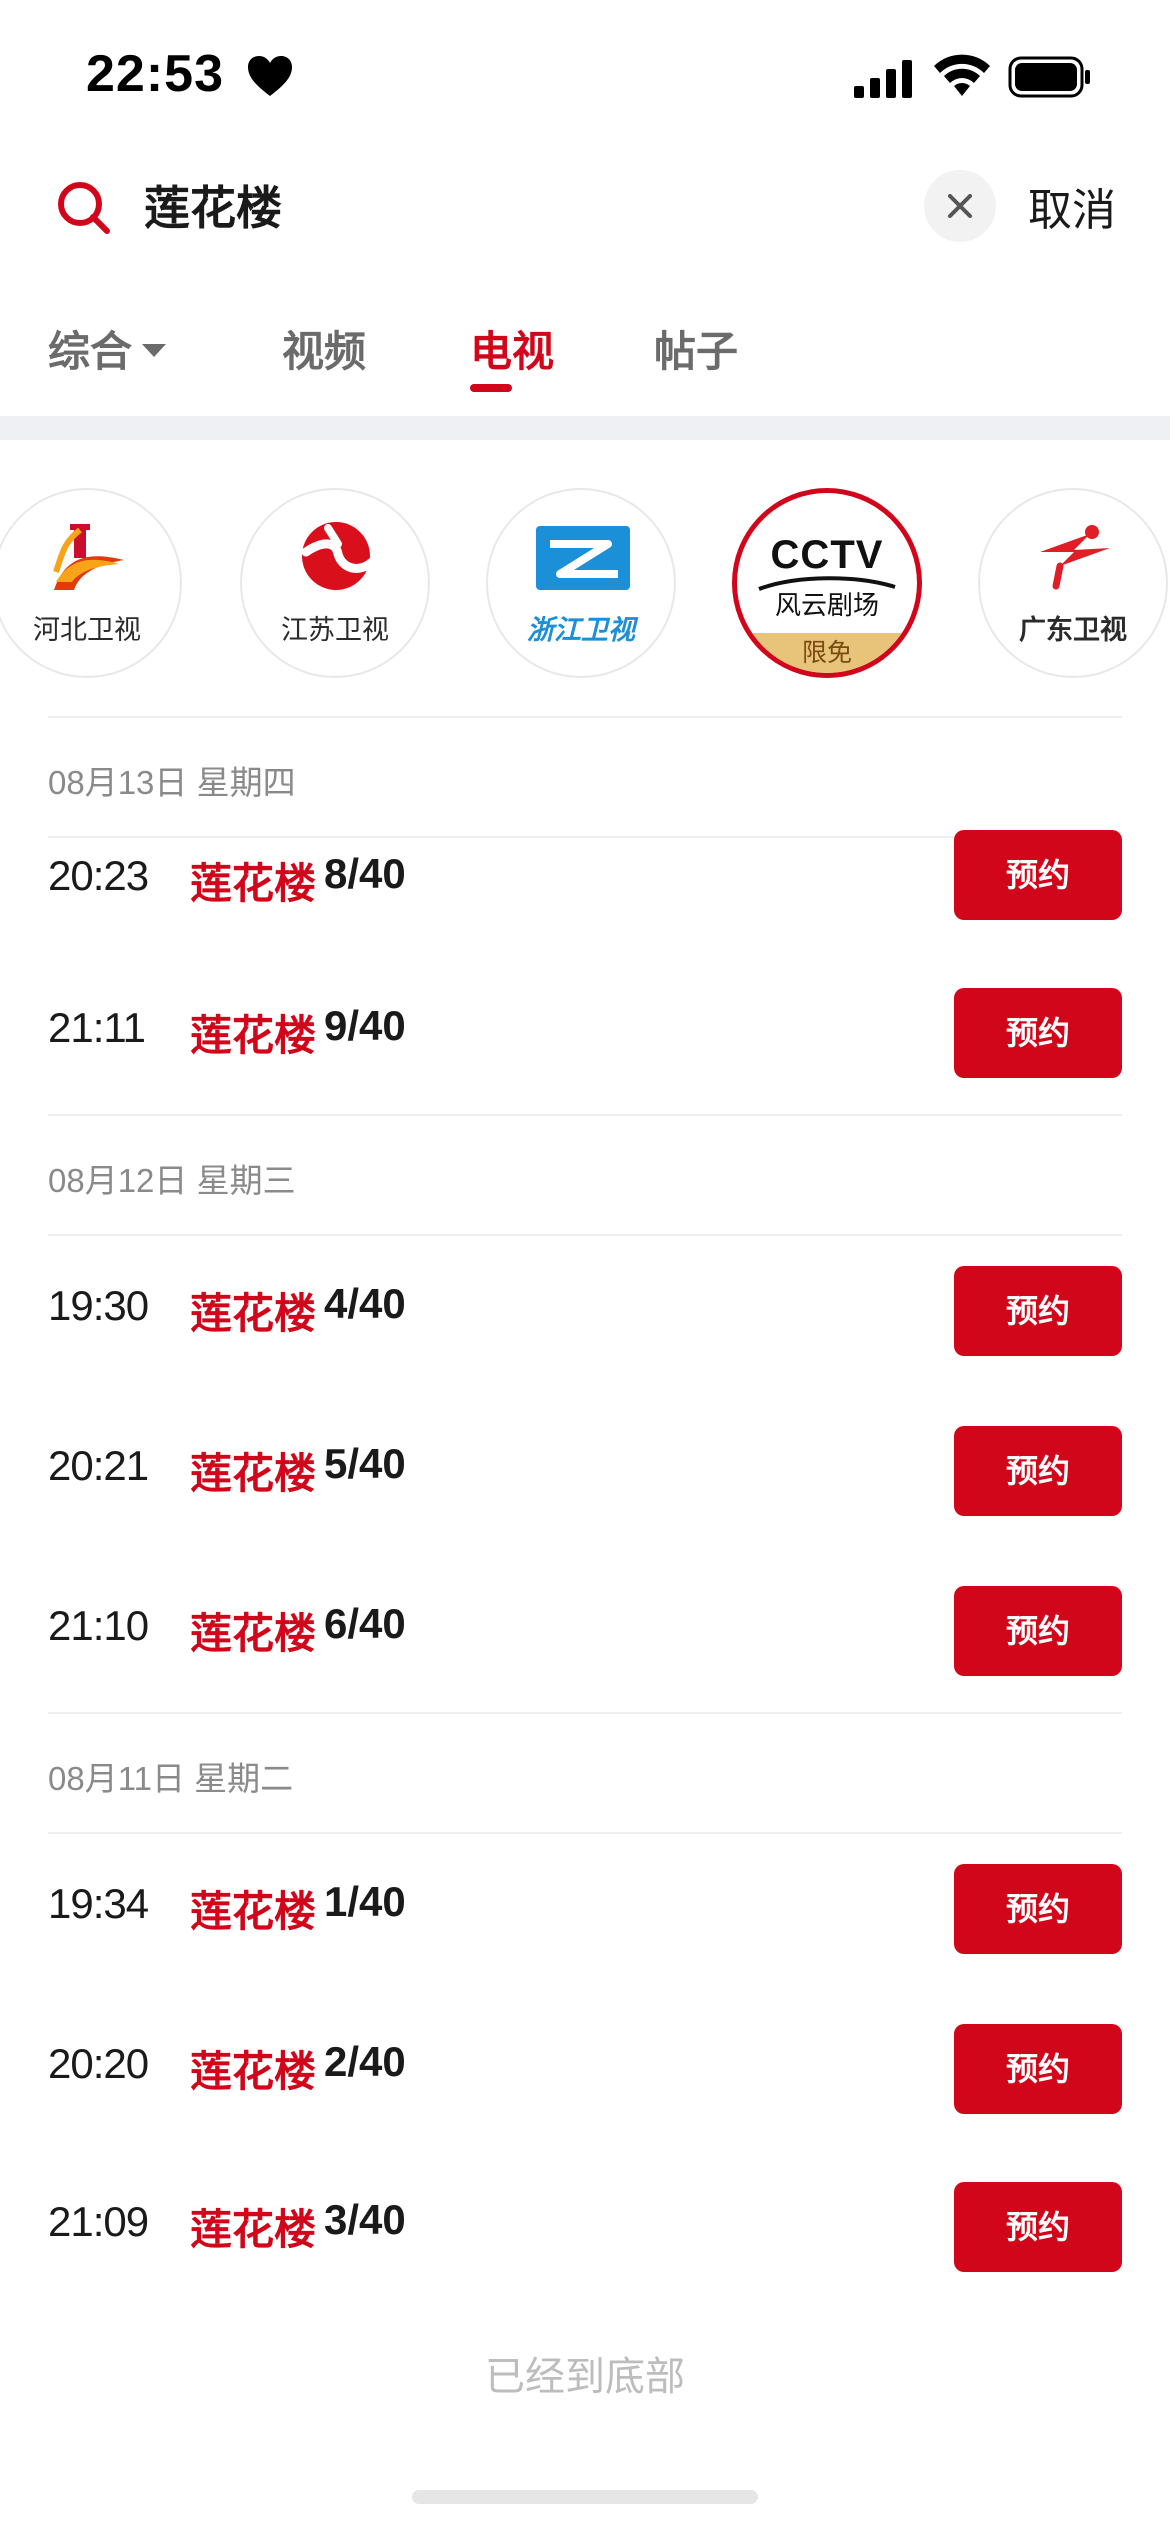 The image size is (1170, 2532). Describe the element at coordinates (324, 351) in the screenshot. I see `tab-label: 视频` at that location.